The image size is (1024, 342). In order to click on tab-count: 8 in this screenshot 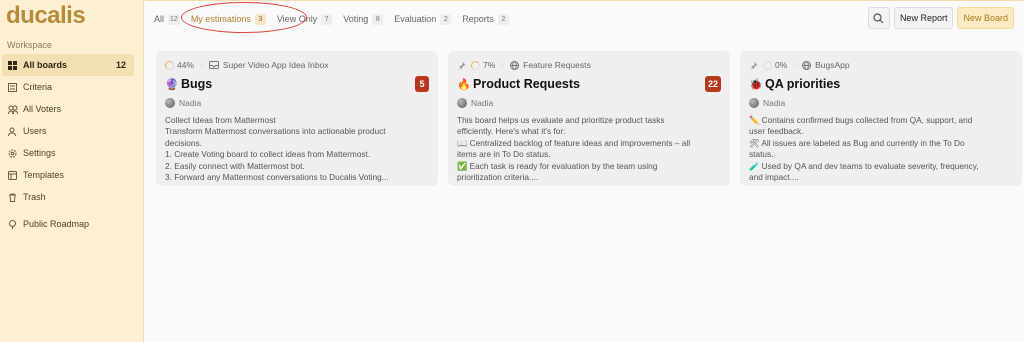, I will do `click(378, 19)`.